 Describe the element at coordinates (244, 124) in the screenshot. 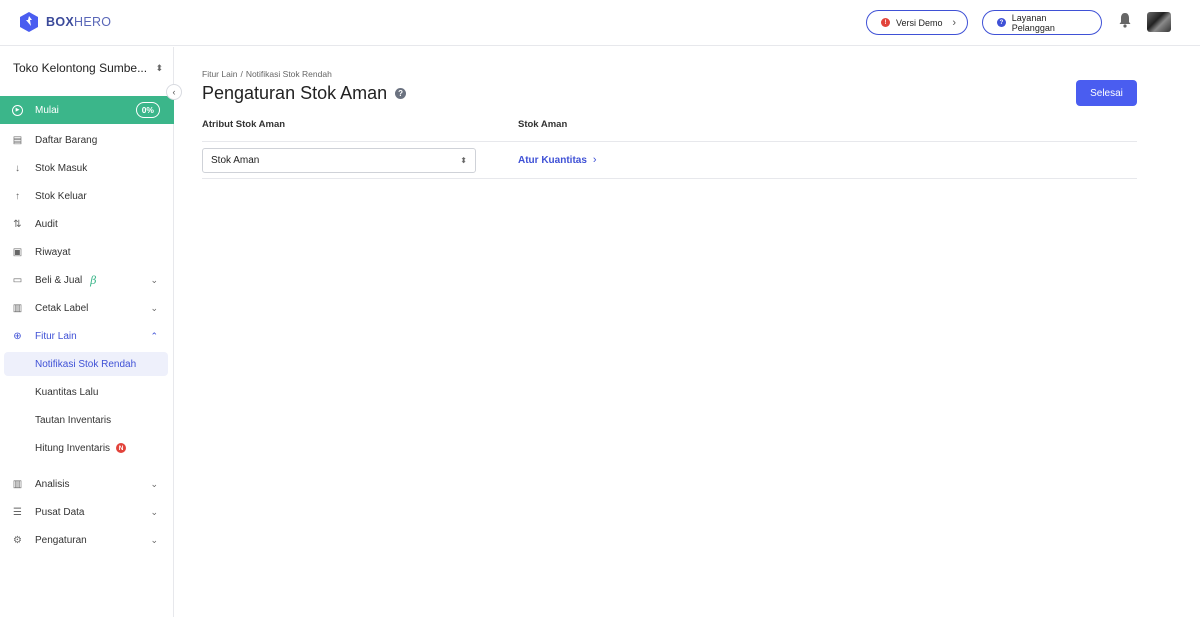

I see `column-header-safety-stock-attribute: Atribut Stok Aman` at that location.